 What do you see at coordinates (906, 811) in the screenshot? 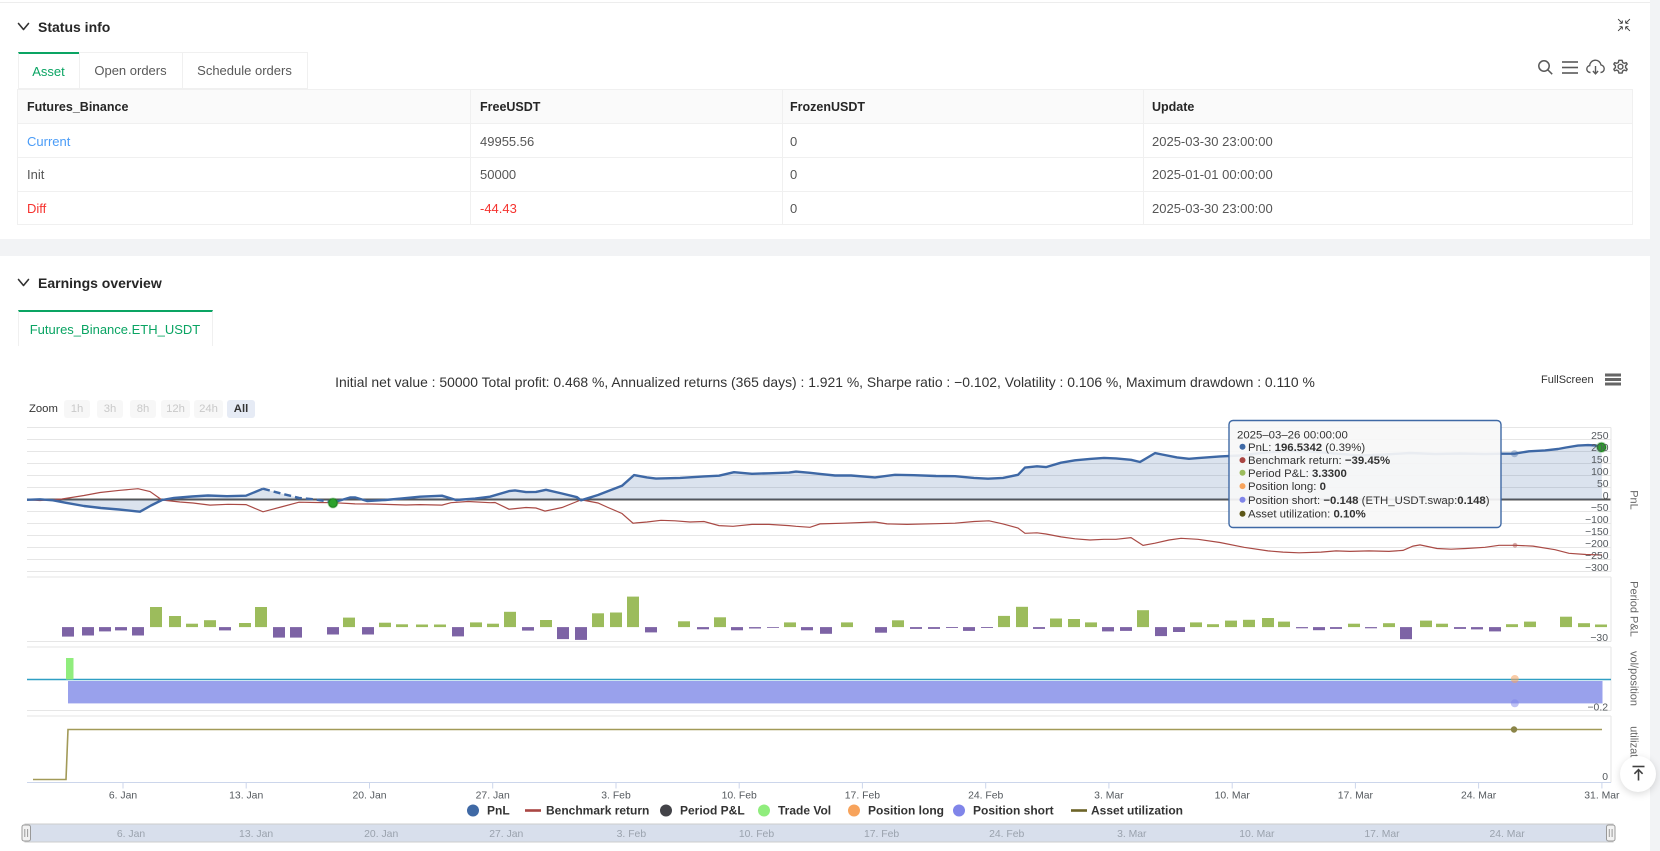
I see `svg-text: Position long` at bounding box center [906, 811].